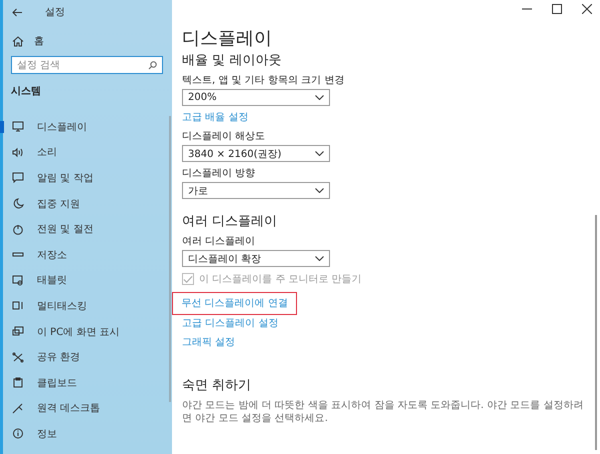 This screenshot has height=454, width=600. Describe the element at coordinates (232, 61) in the screenshot. I see `section-heading: 배율 및 레이아웃` at that location.